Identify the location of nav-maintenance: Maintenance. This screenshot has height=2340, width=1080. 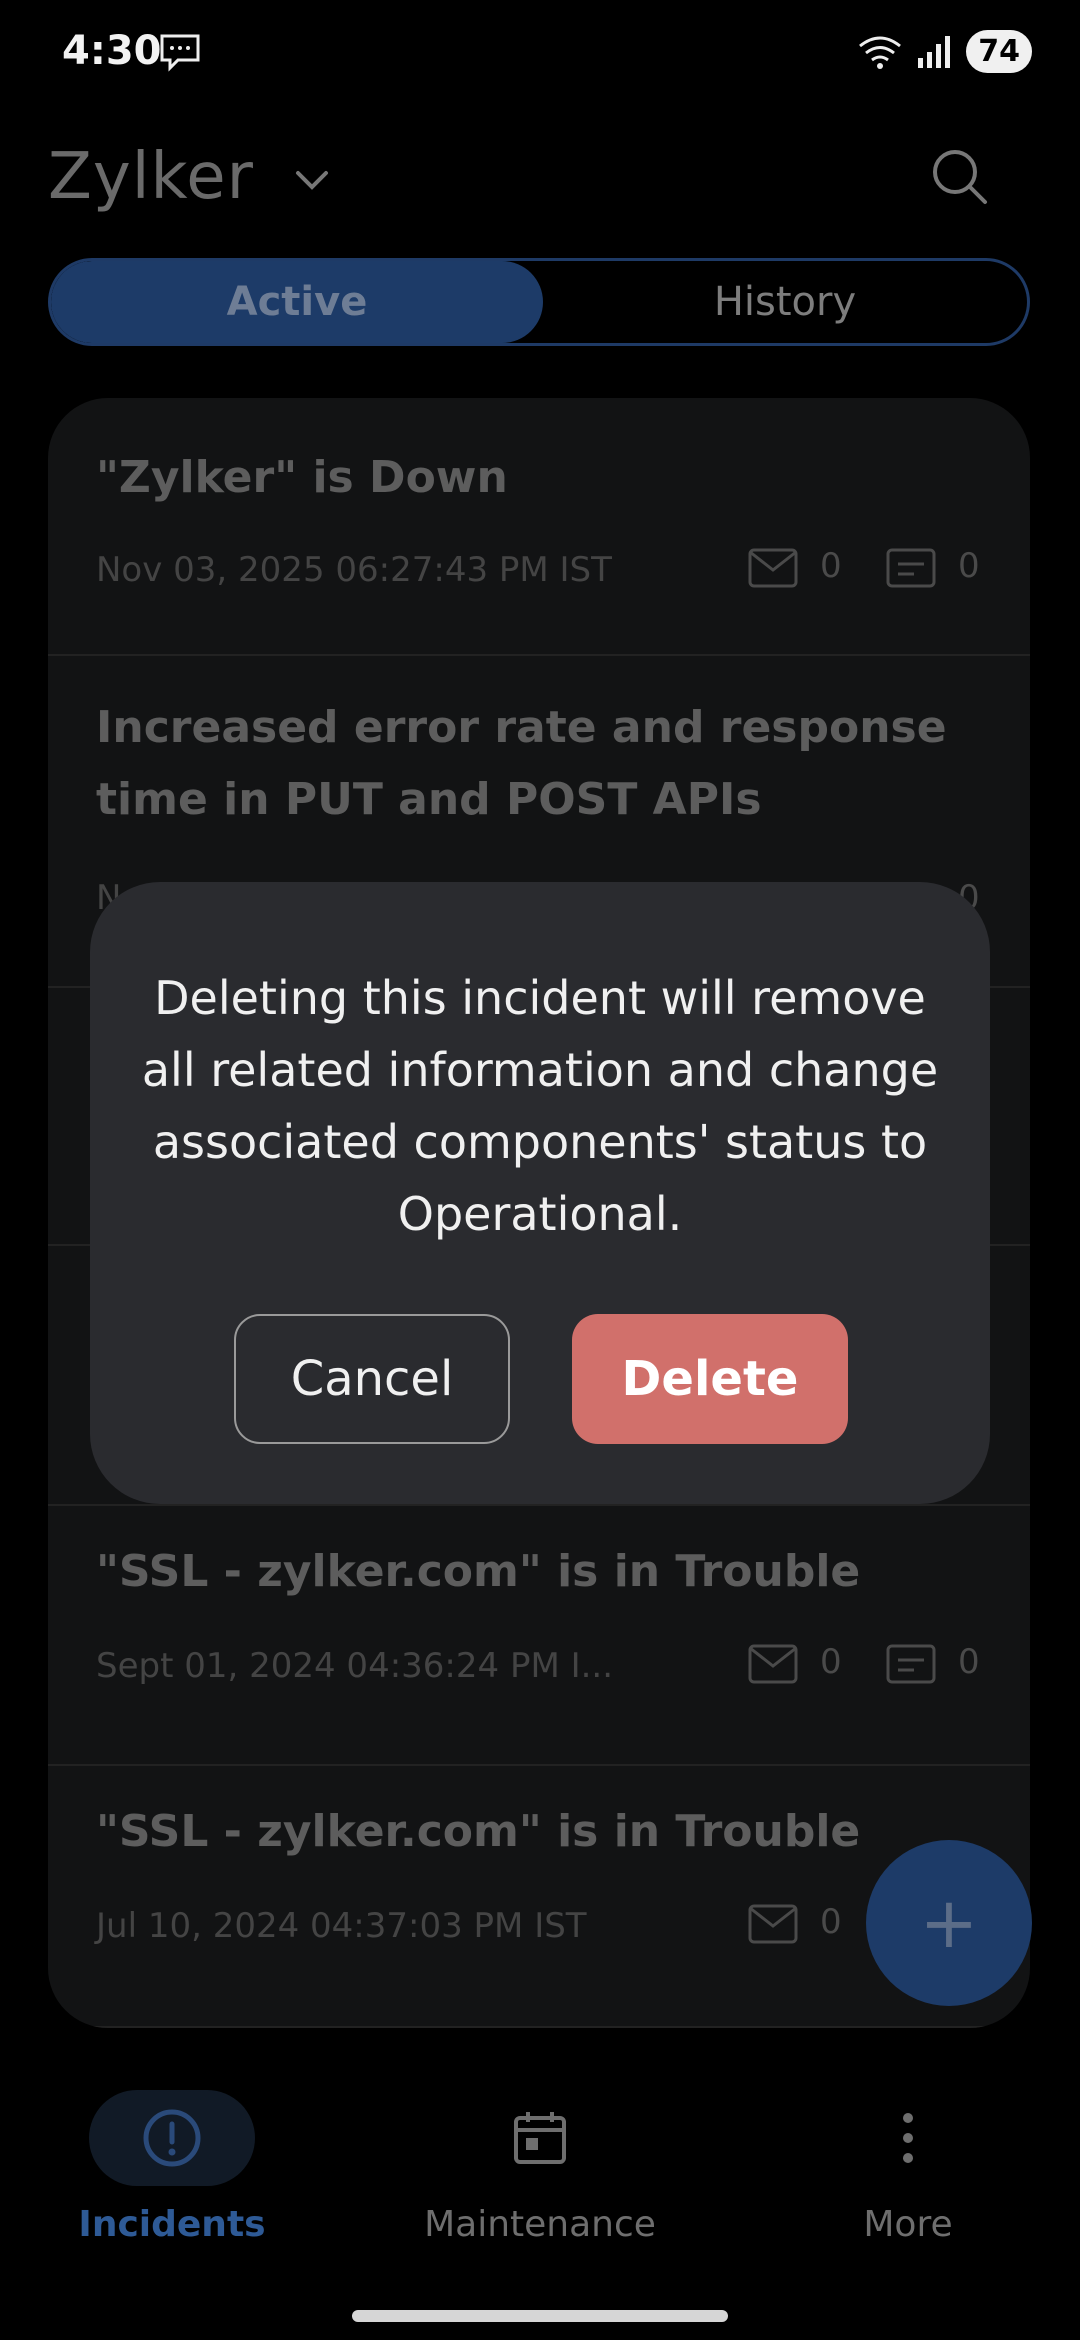
(540, 2167).